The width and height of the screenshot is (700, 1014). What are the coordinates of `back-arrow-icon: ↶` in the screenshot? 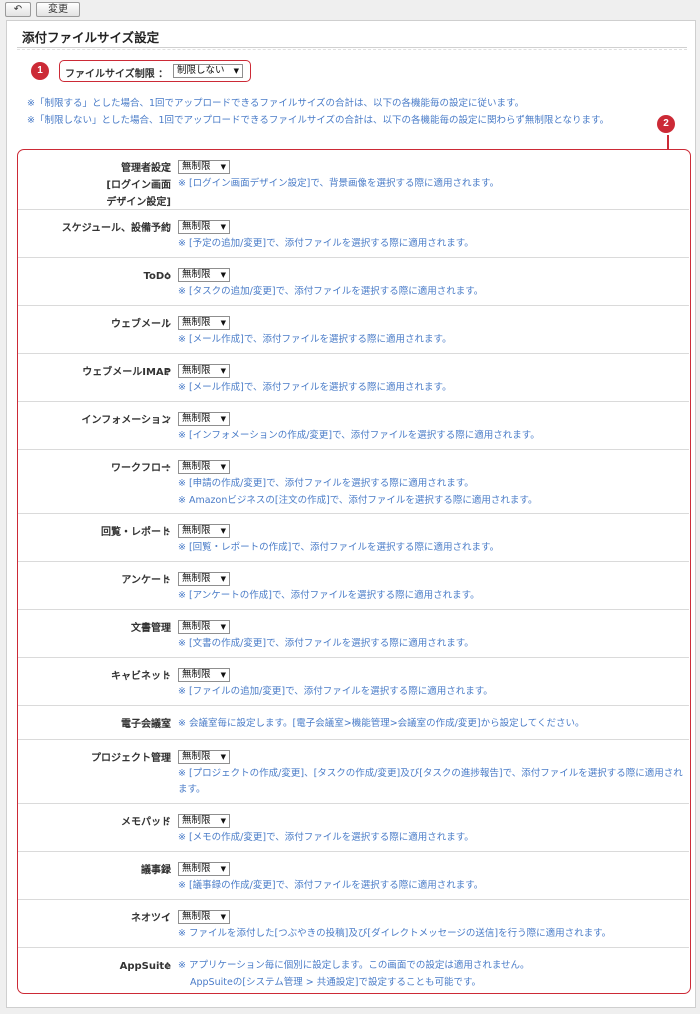 It's located at (18, 9).